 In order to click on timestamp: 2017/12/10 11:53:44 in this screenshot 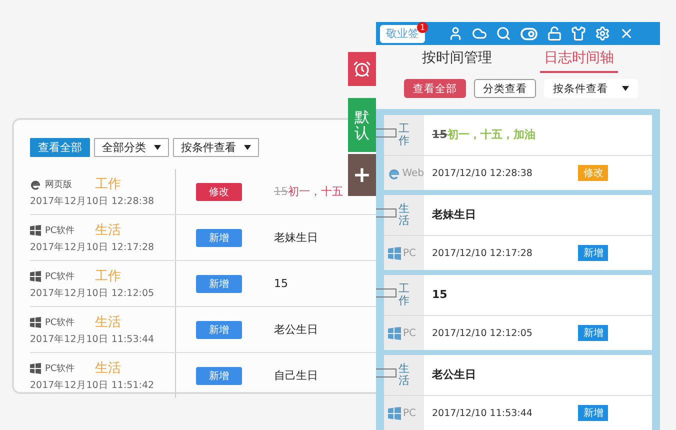, I will do `click(482, 413)`.